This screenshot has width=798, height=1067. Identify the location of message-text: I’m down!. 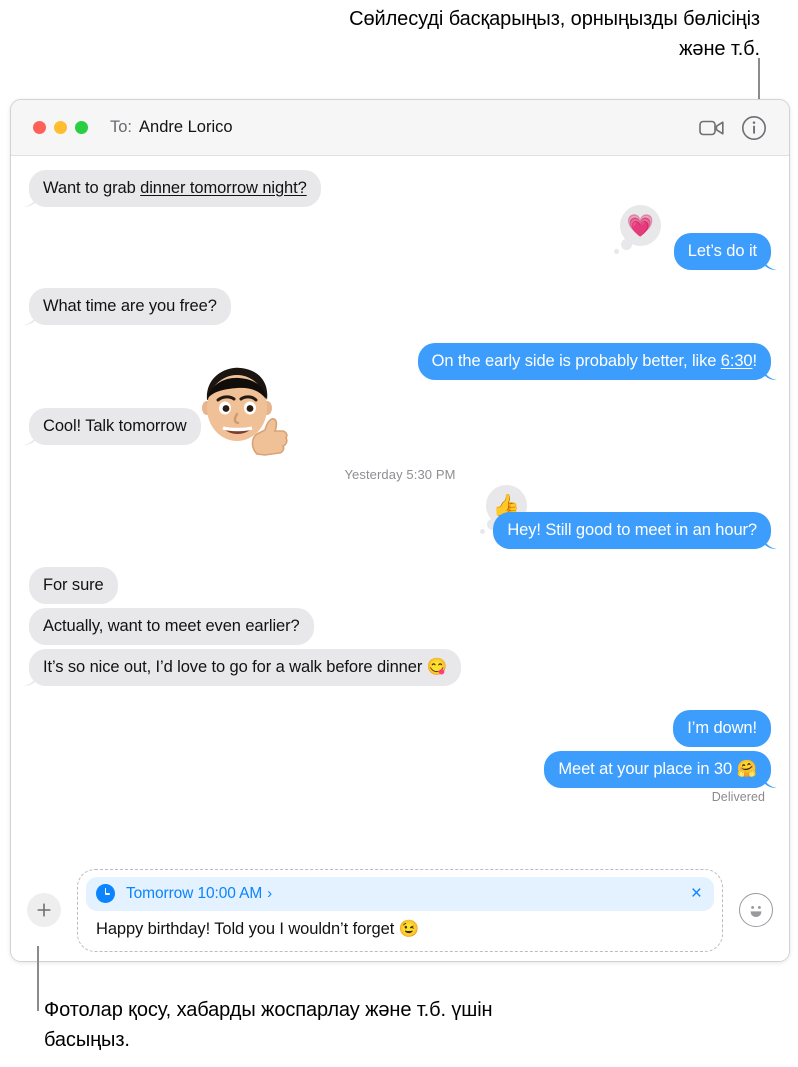
(722, 728).